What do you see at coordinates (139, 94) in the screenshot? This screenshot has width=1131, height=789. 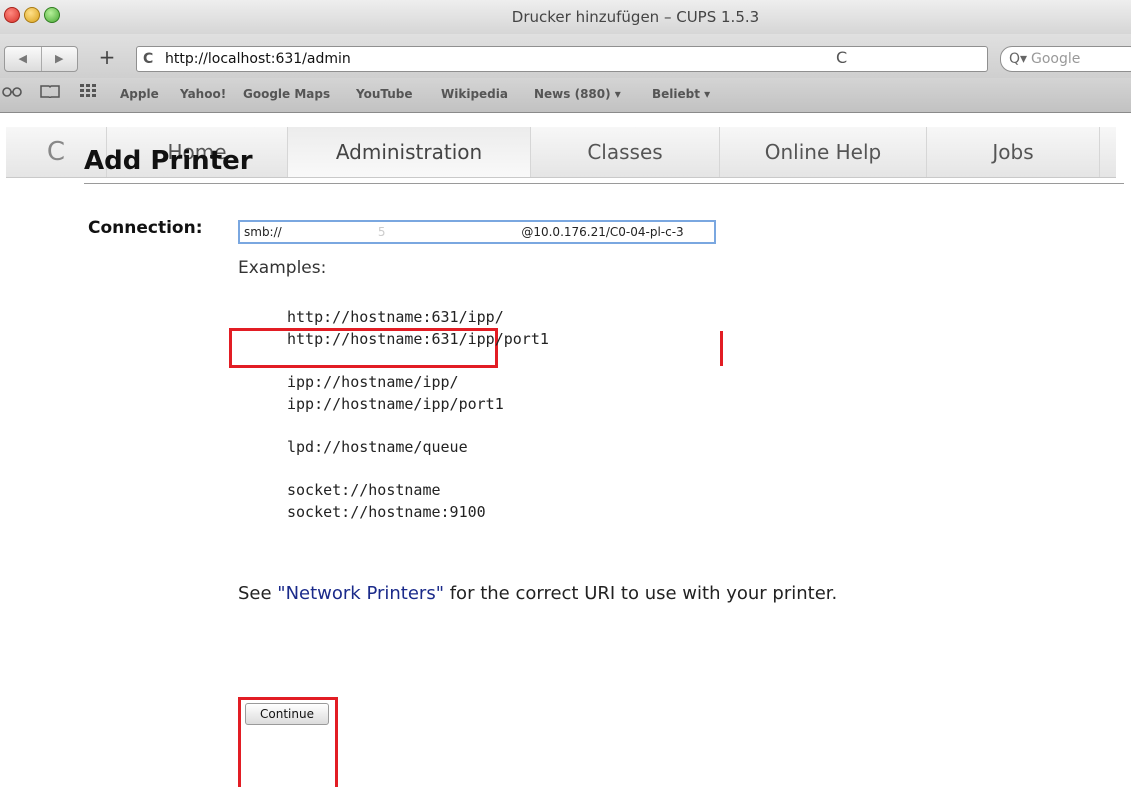 I see `bookmark-apple: Apple` at bounding box center [139, 94].